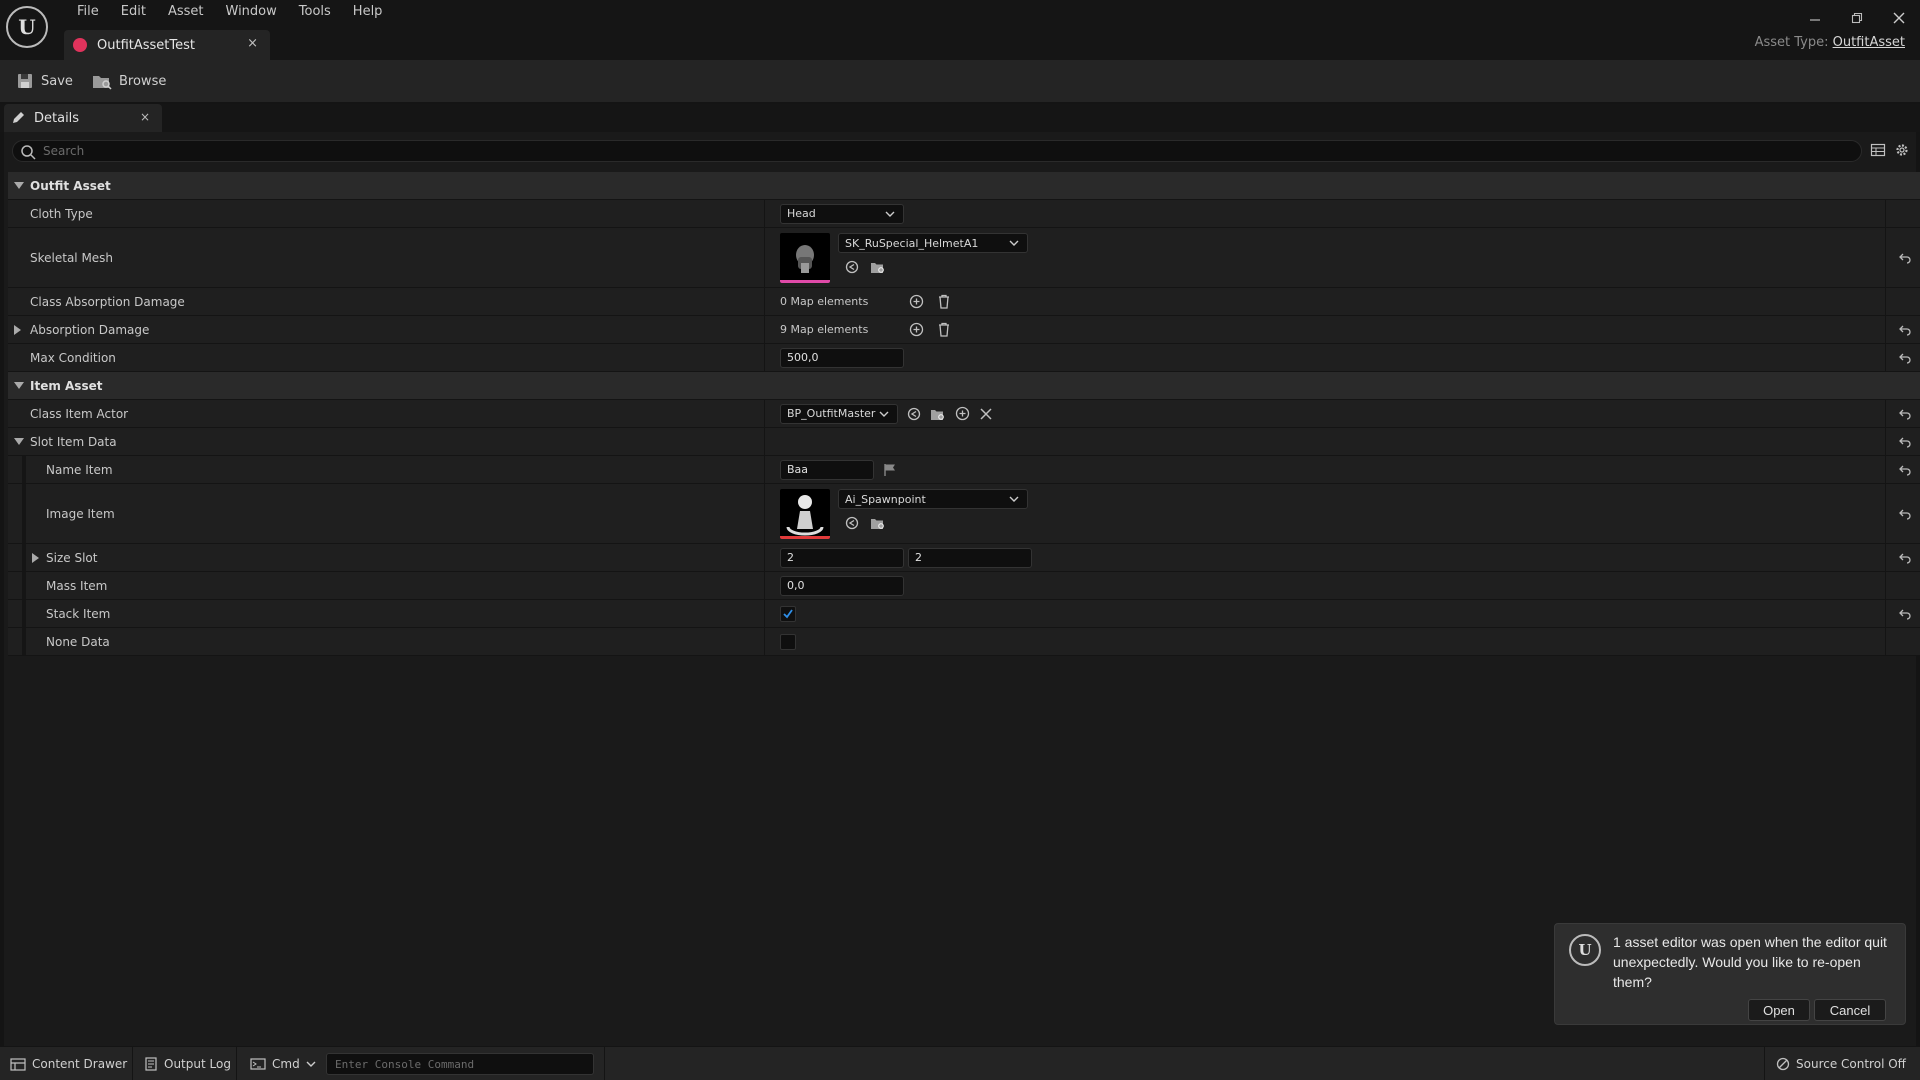  I want to click on save-button: Save, so click(44, 81).